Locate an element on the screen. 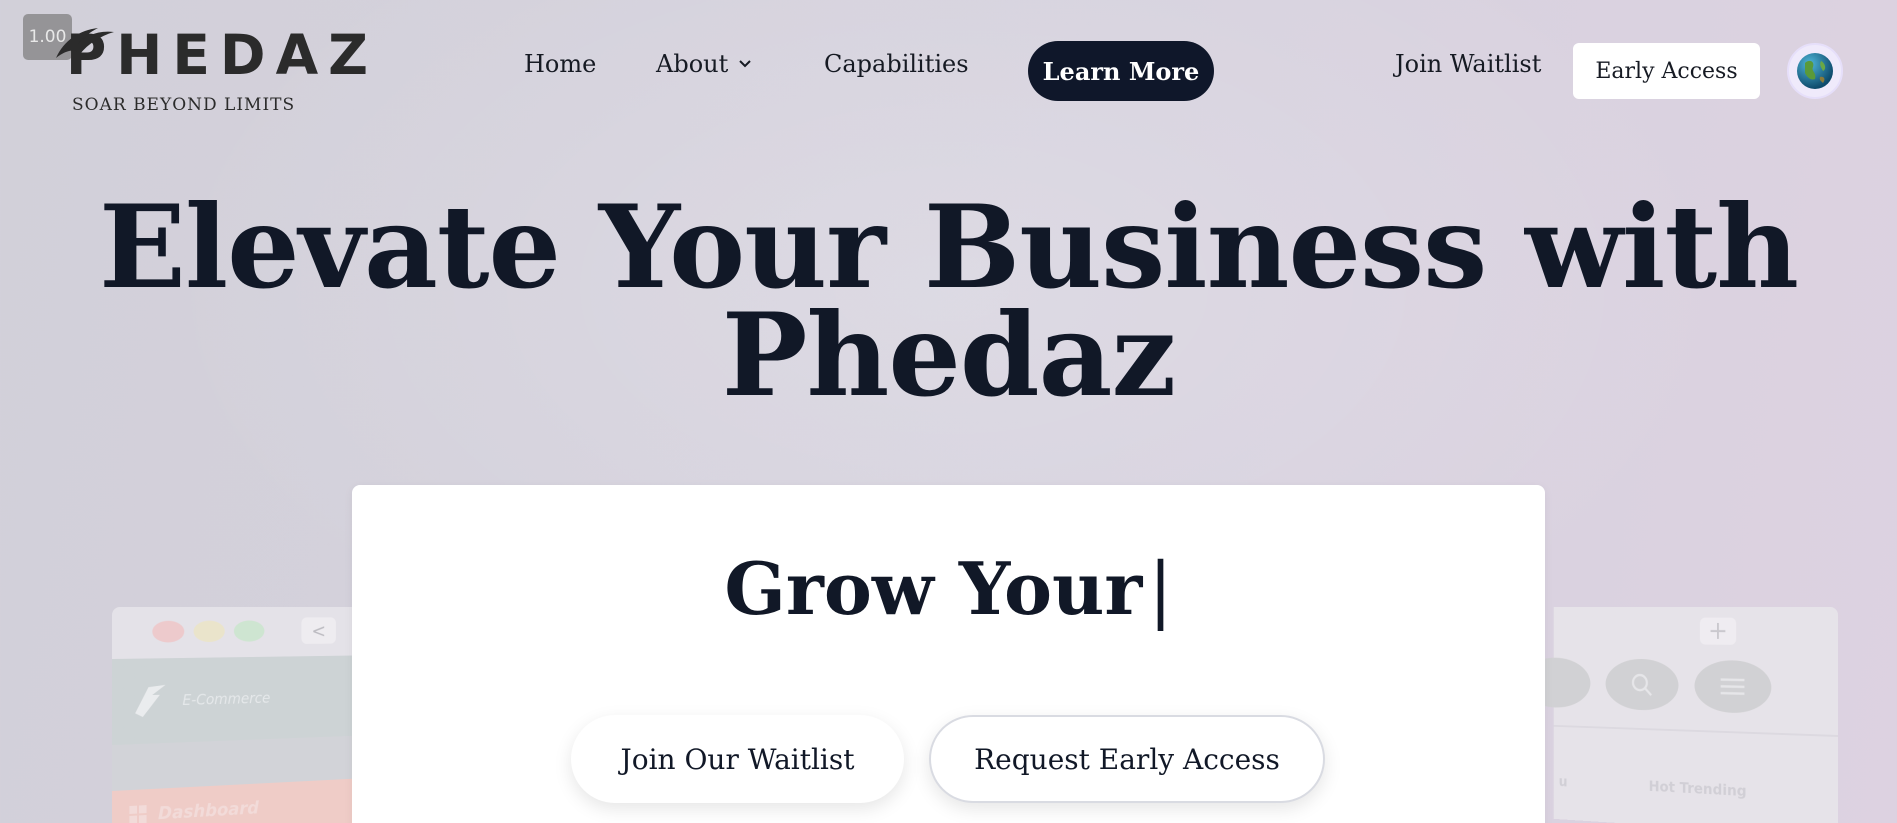 This screenshot has width=1897, height=823. request-early-access-button: Request Early Access is located at coordinates (1127, 759).